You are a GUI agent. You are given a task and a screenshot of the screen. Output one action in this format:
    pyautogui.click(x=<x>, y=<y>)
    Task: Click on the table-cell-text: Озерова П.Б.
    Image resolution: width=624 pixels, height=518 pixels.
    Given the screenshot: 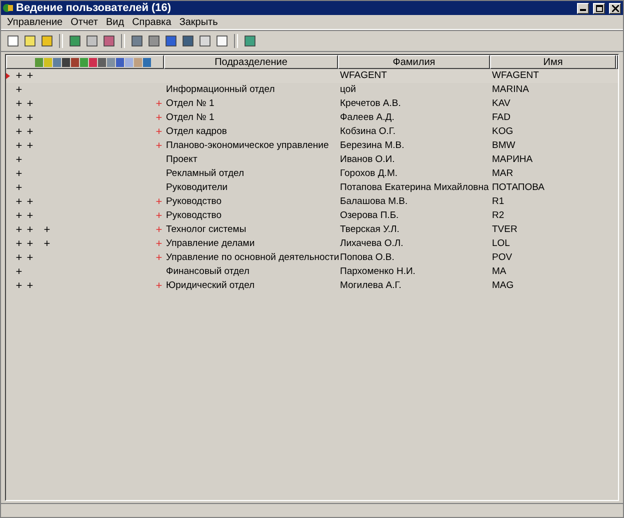 What is the action you would take?
    pyautogui.click(x=369, y=216)
    